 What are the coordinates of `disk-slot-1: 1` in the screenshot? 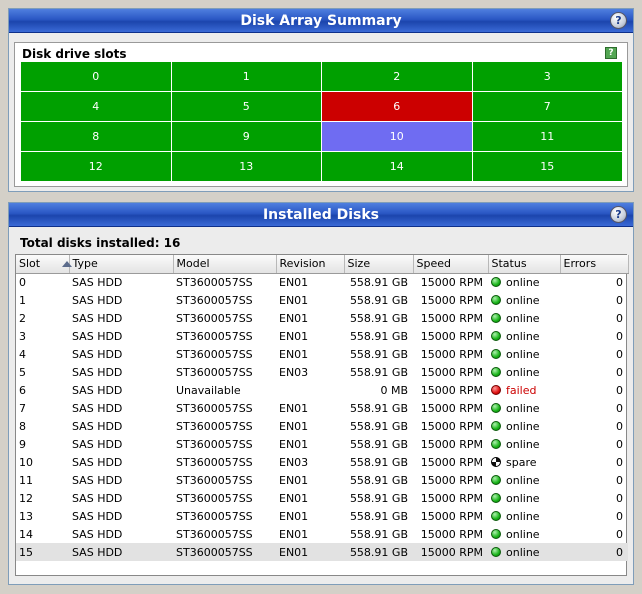 It's located at (246, 76).